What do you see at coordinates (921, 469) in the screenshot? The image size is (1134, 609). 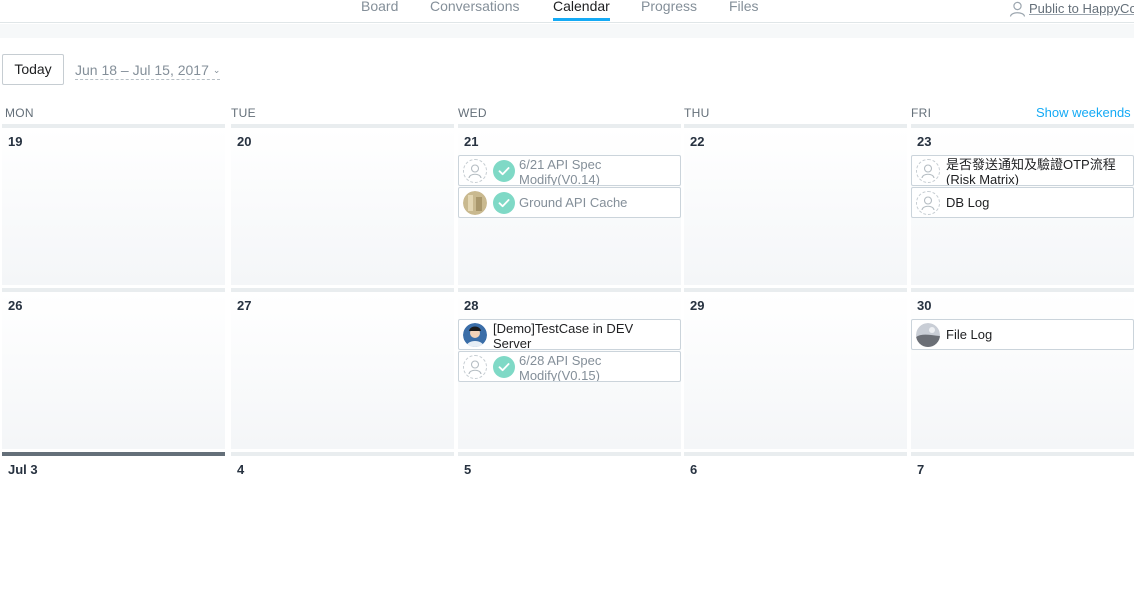 I see `day-number: 7` at bounding box center [921, 469].